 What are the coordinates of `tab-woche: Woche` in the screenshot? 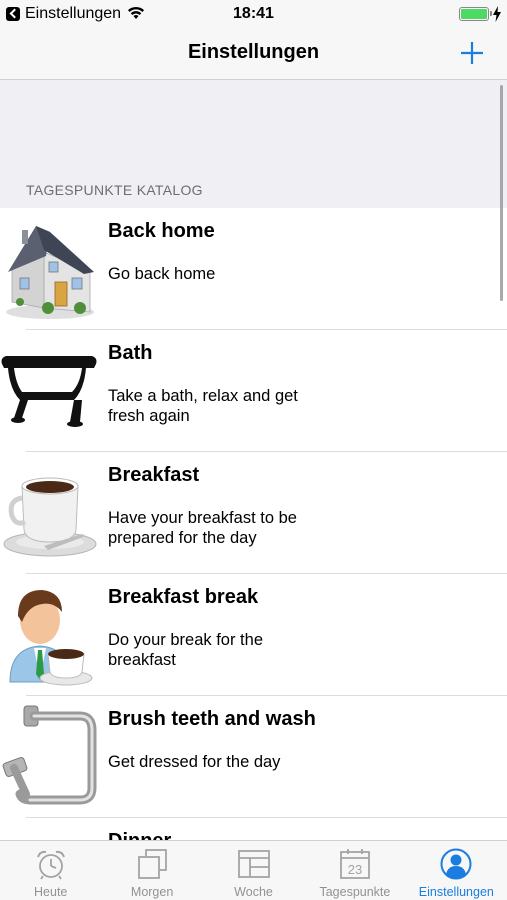 It's located at (253, 870).